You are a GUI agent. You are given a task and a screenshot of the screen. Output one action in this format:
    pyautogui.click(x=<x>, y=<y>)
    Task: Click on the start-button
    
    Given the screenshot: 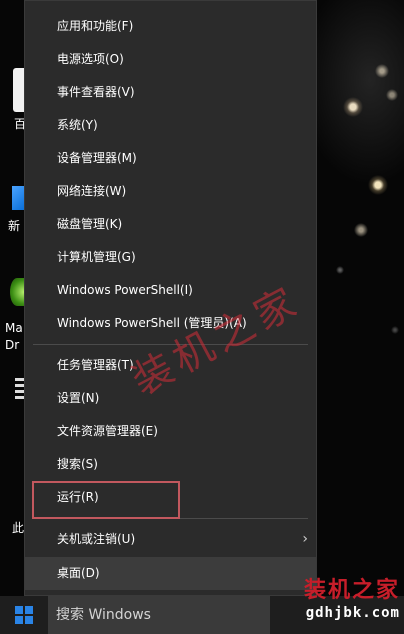 What is the action you would take?
    pyautogui.click(x=24, y=615)
    